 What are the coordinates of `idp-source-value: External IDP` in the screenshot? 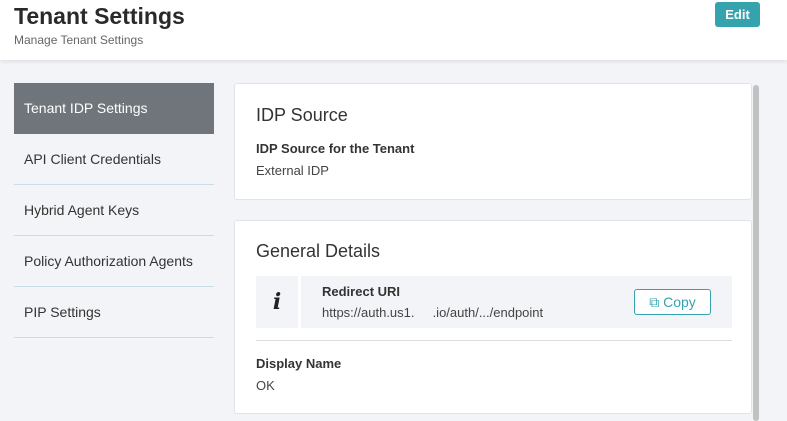 It's located at (292, 170).